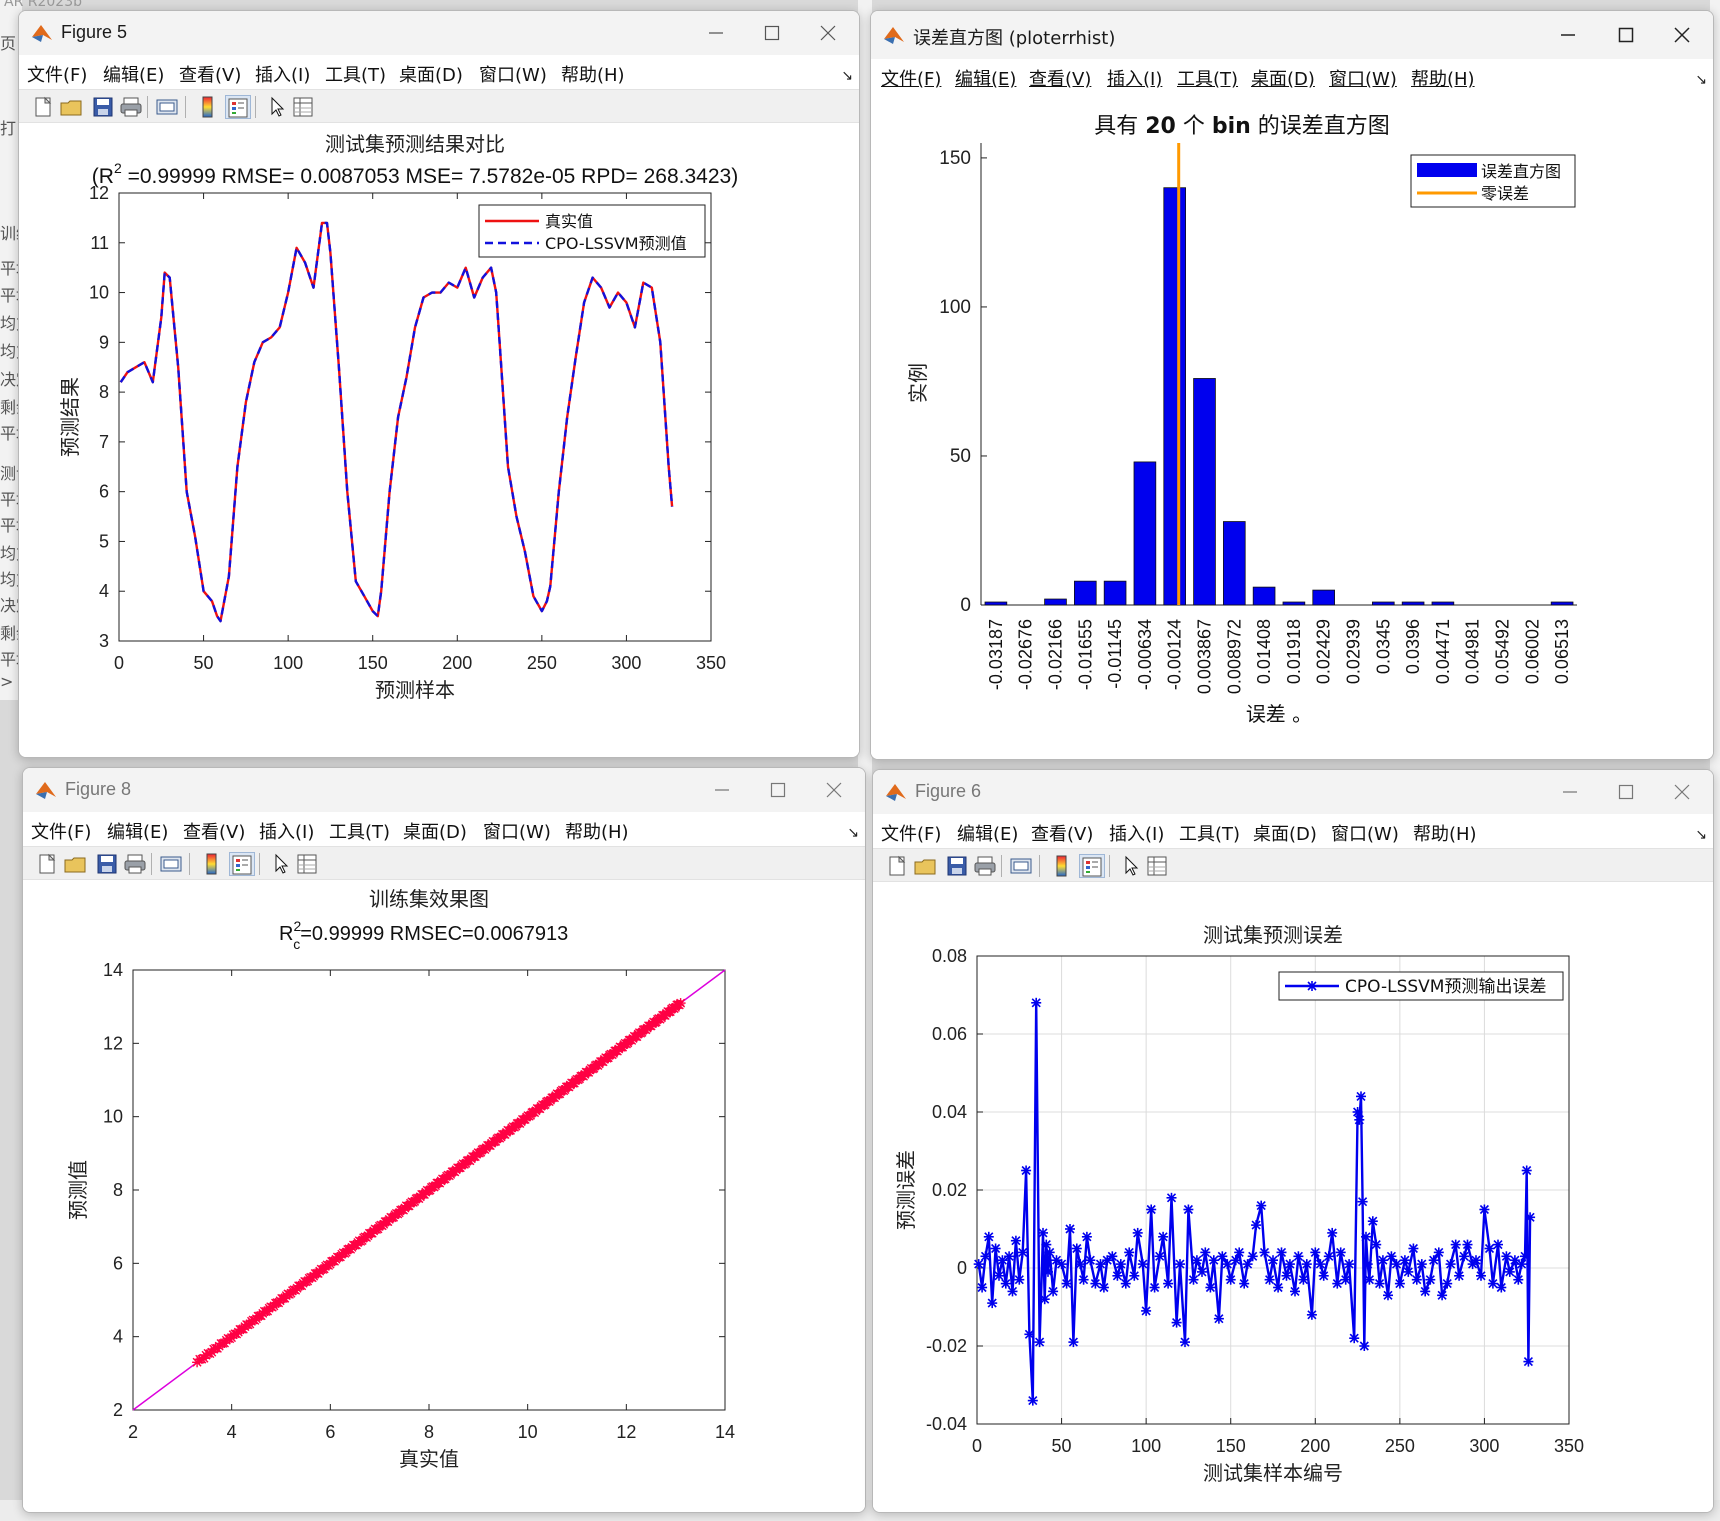 Image resolution: width=1720 pixels, height=1521 pixels. I want to click on title-bar: 误差直方图 (ploterrhist), so click(1292, 35).